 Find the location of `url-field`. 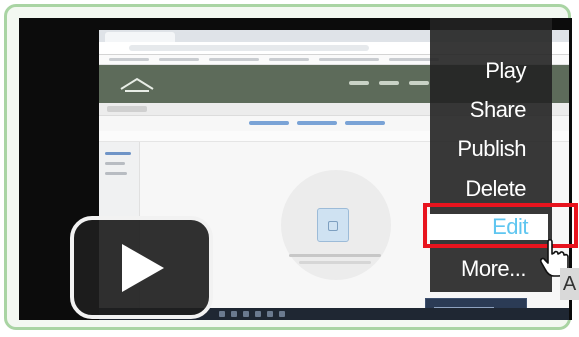

url-field is located at coordinates (249, 48).